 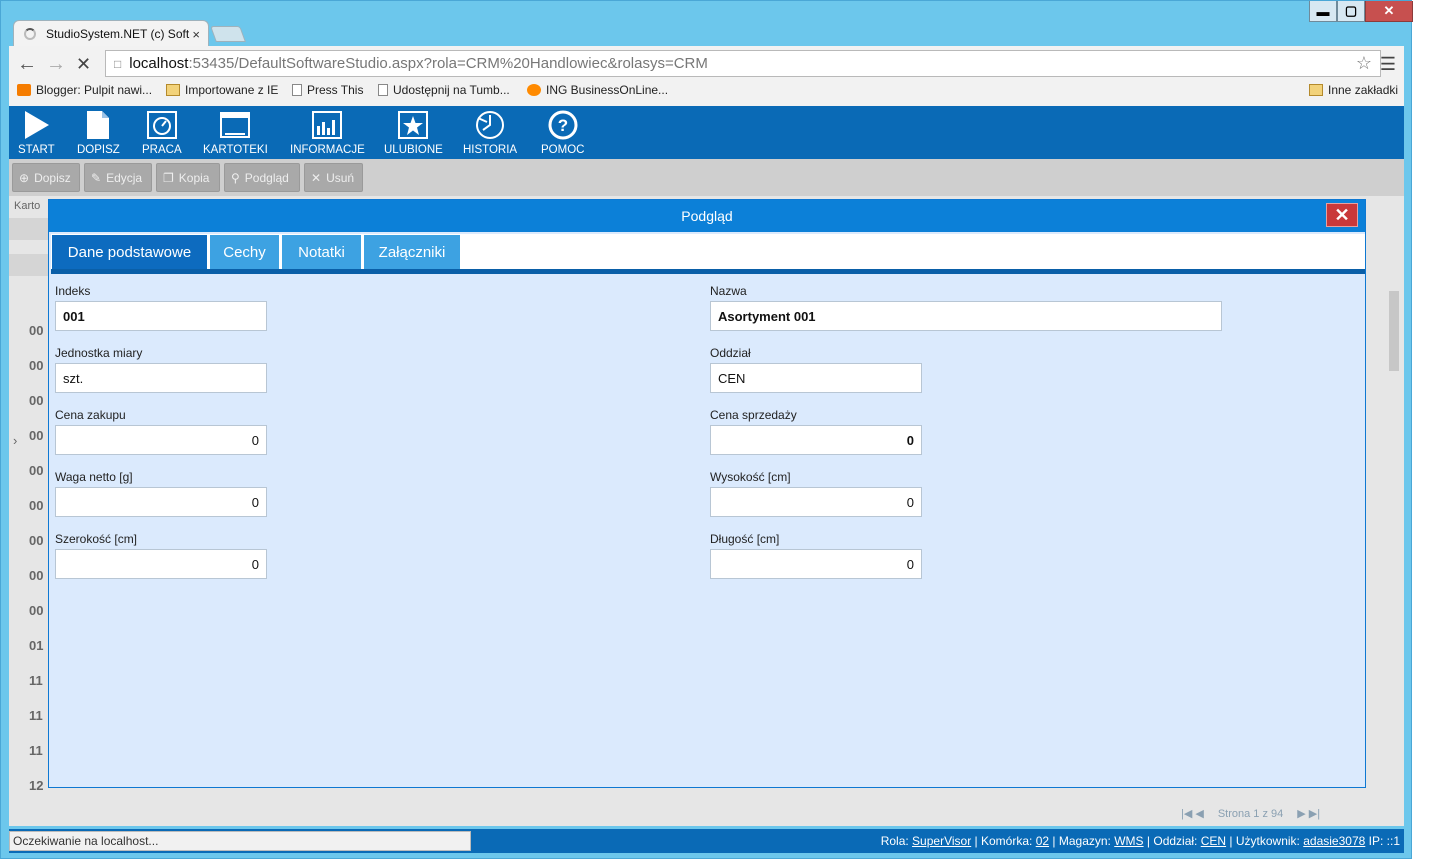 What do you see at coordinates (168, 177) in the screenshot?
I see `copy-icon: ❐` at bounding box center [168, 177].